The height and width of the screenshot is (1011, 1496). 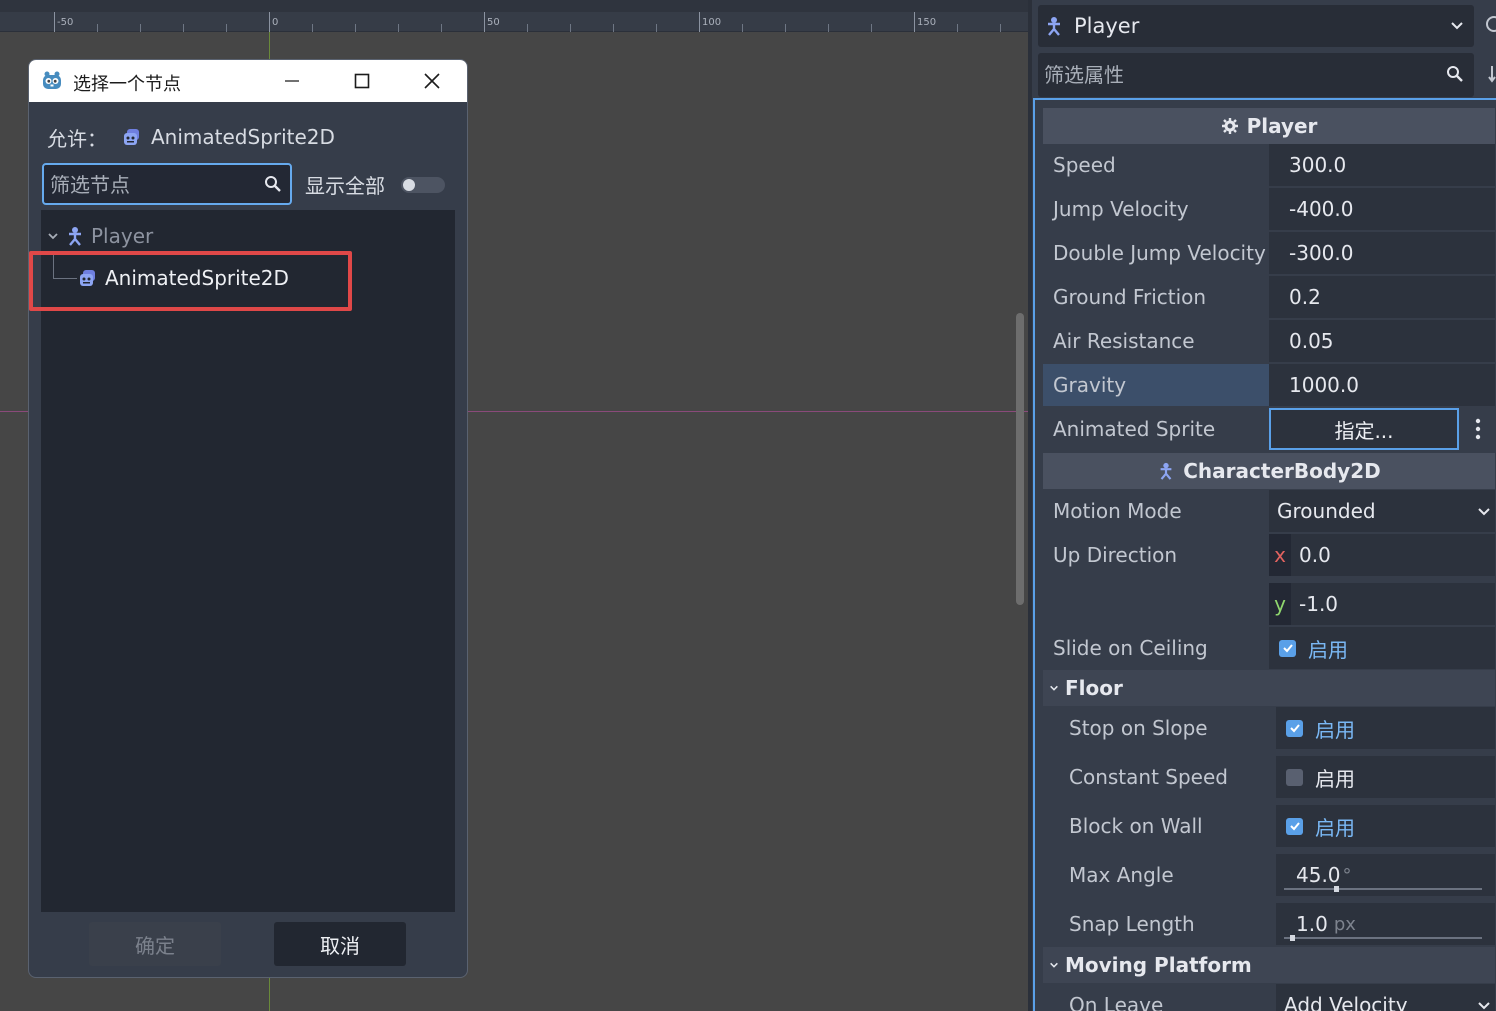 I want to click on vertical-scrollbar, so click(x=1020, y=459).